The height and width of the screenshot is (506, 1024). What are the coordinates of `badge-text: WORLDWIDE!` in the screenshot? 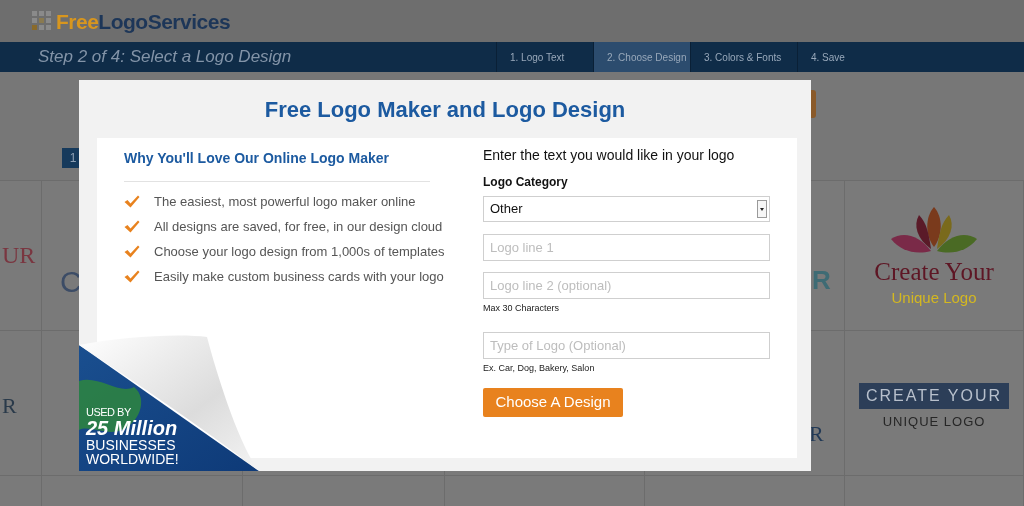 It's located at (132, 459).